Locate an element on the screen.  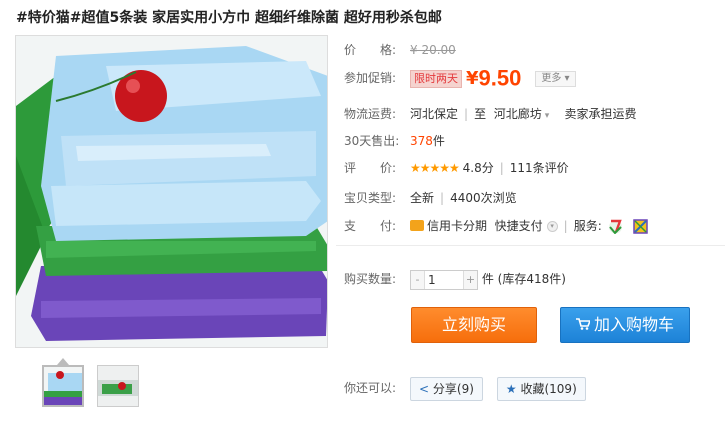
price-label: 价 格: is located at coordinates (370, 50).